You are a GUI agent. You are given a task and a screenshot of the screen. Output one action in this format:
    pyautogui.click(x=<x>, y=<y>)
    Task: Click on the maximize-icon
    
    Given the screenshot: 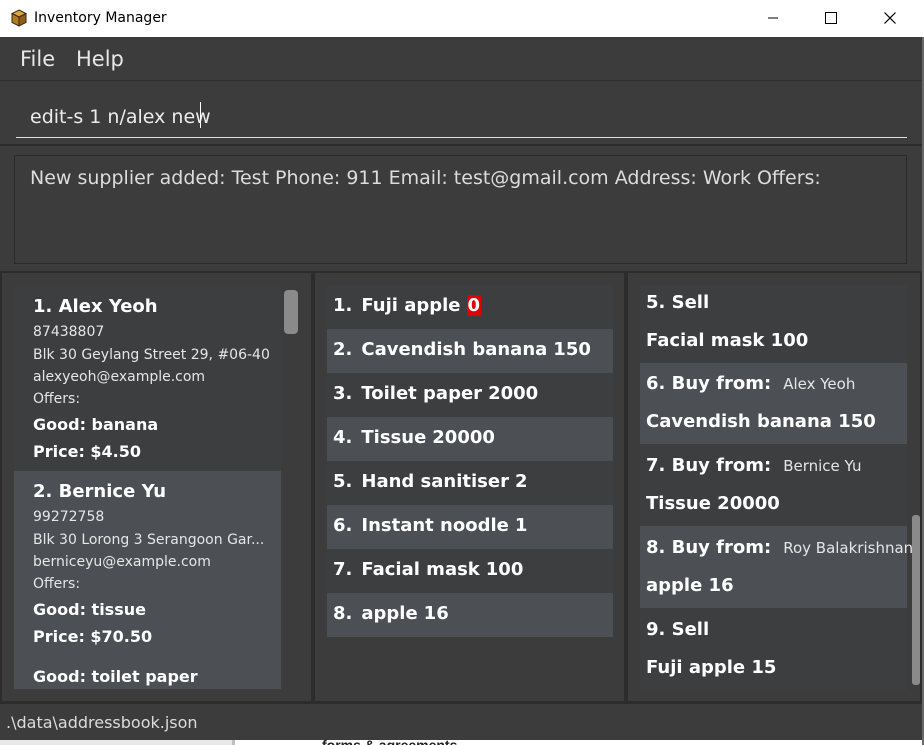 What is the action you would take?
    pyautogui.click(x=831, y=18)
    